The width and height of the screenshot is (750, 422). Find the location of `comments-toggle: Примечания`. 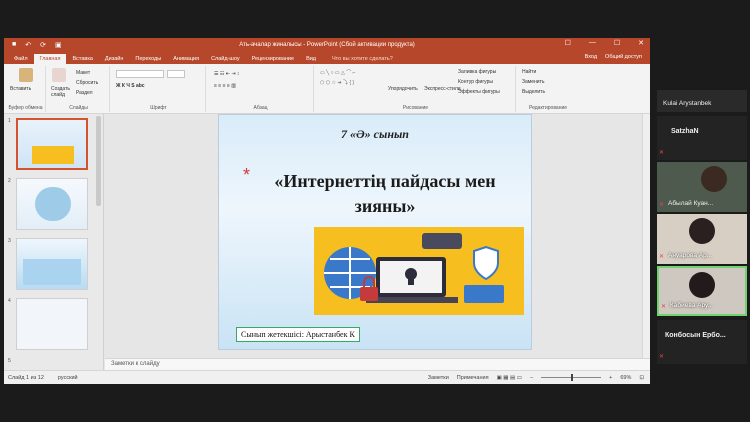

comments-toggle: Примечания is located at coordinates (473, 378).